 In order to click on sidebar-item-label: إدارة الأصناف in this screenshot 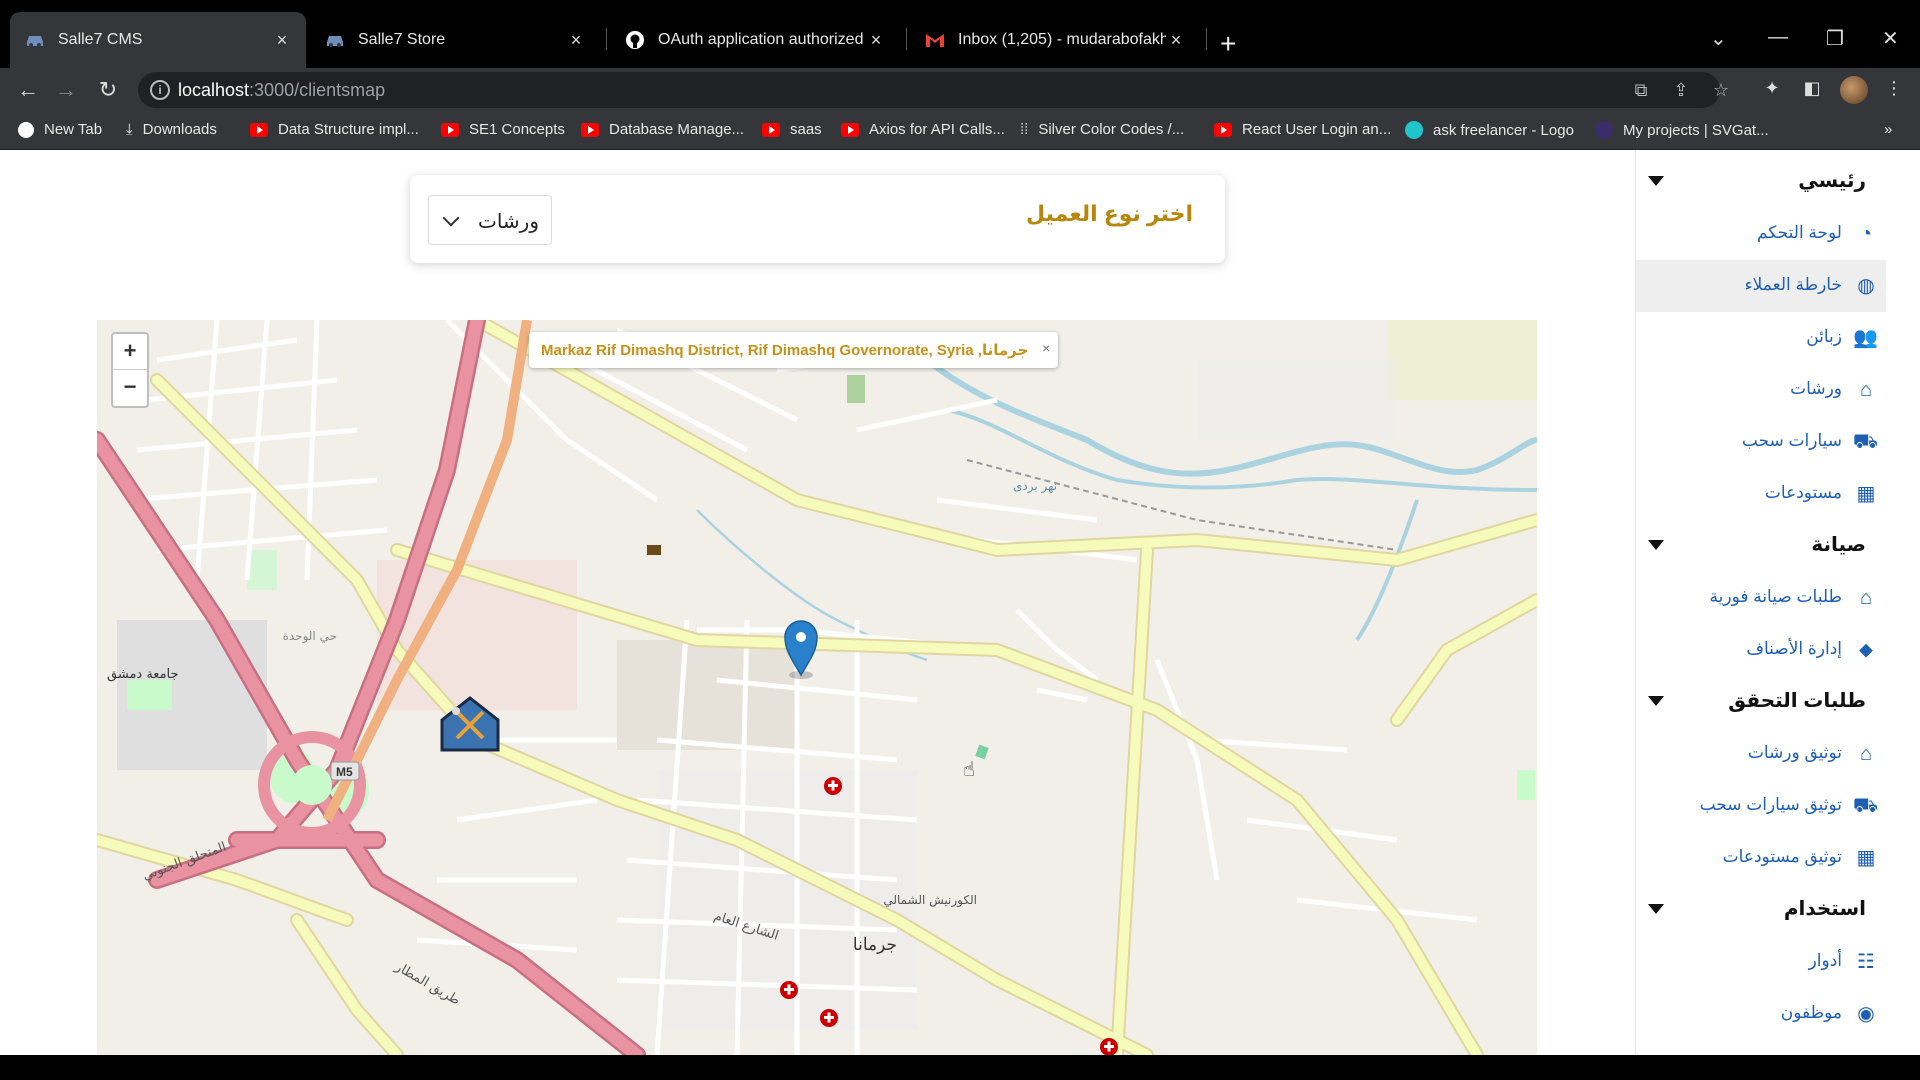, I will do `click(1794, 648)`.